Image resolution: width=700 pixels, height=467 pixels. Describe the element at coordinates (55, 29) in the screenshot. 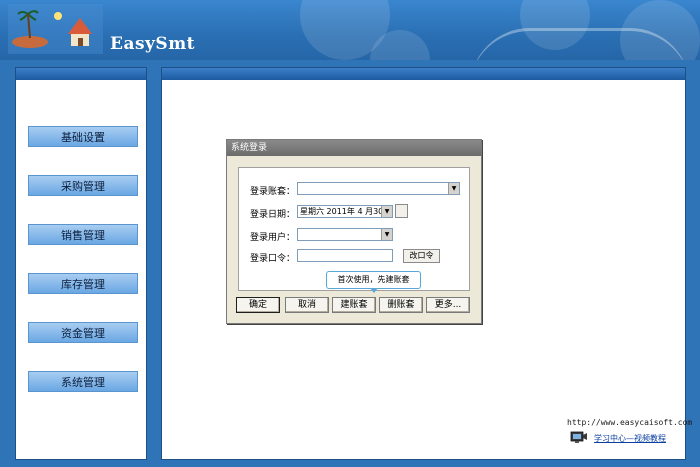

I see `logo-icon` at that location.